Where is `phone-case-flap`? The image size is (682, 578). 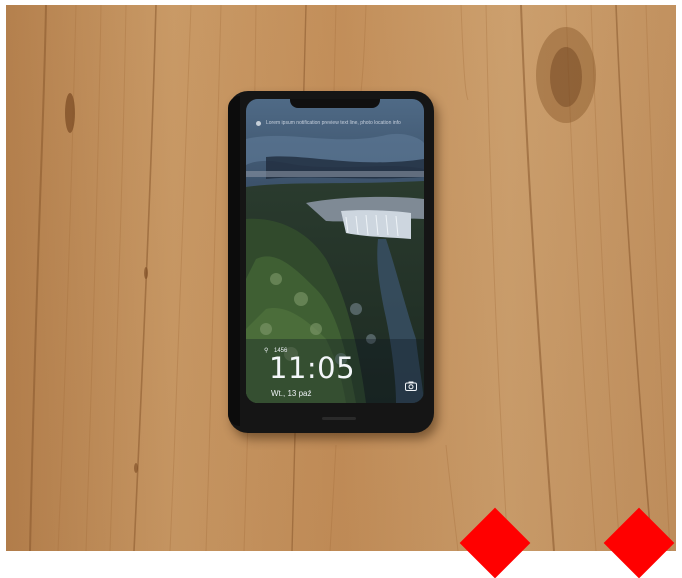
phone-case-flap is located at coordinates (234, 261).